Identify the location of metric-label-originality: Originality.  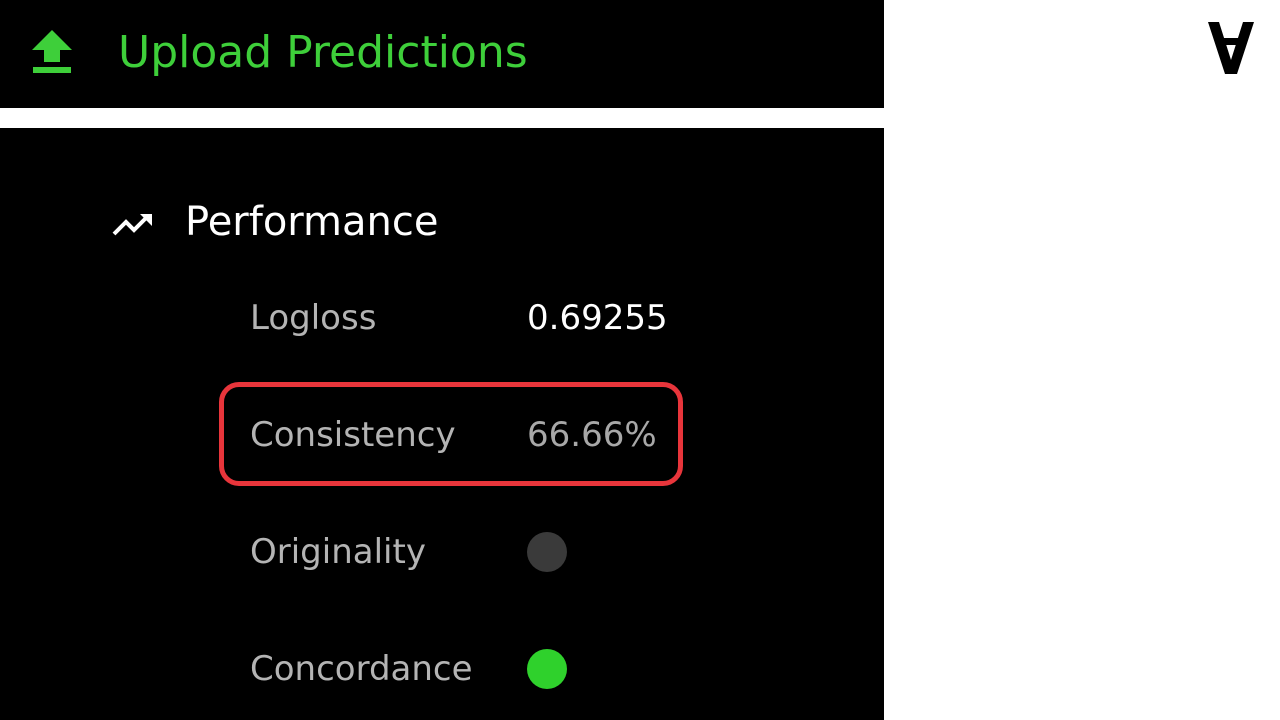
(338, 552).